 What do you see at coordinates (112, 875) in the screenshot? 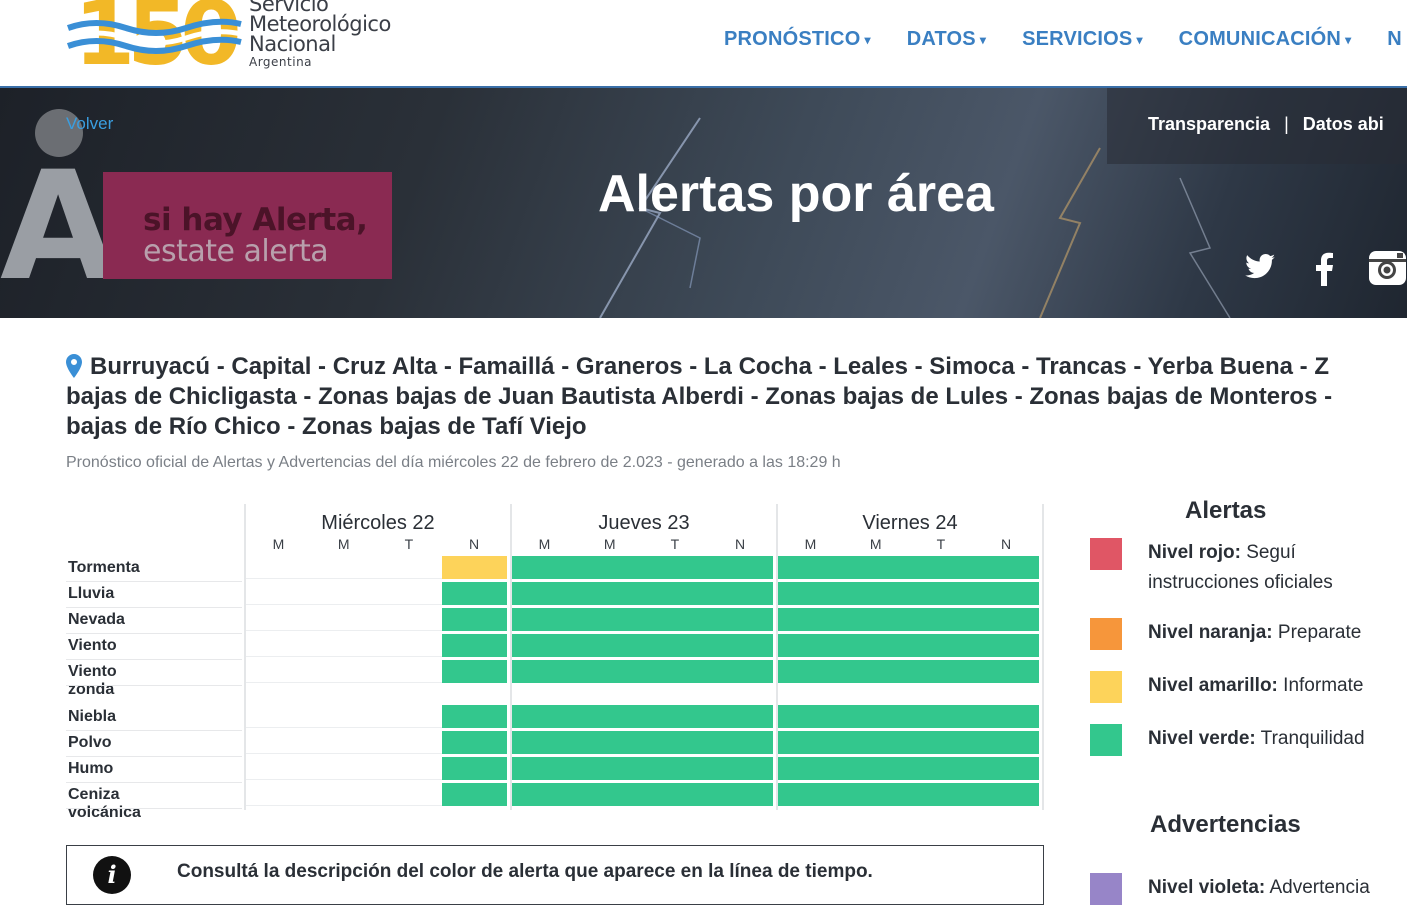
I see `info-icon: i` at bounding box center [112, 875].